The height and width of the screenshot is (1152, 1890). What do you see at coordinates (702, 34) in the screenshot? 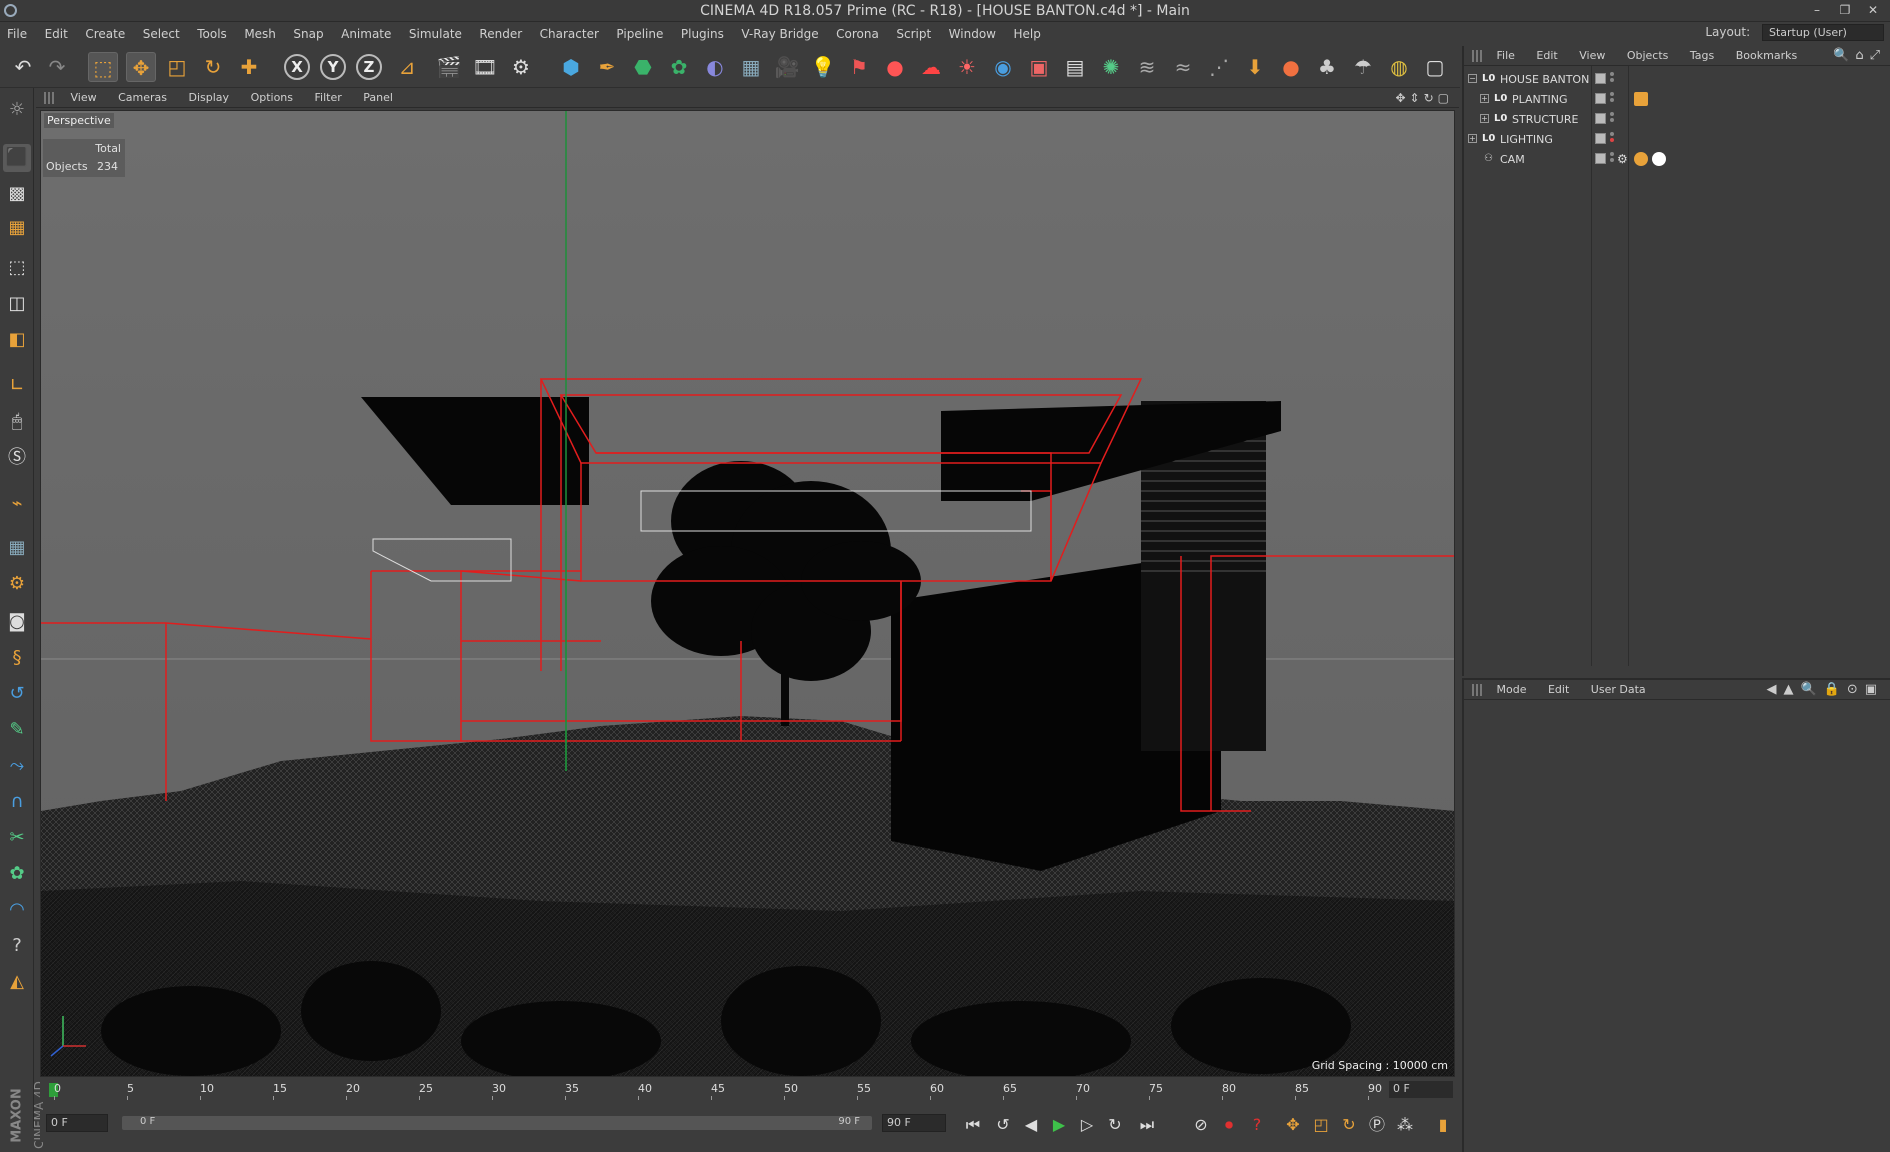
I see `menu-plugins: Plugins` at bounding box center [702, 34].